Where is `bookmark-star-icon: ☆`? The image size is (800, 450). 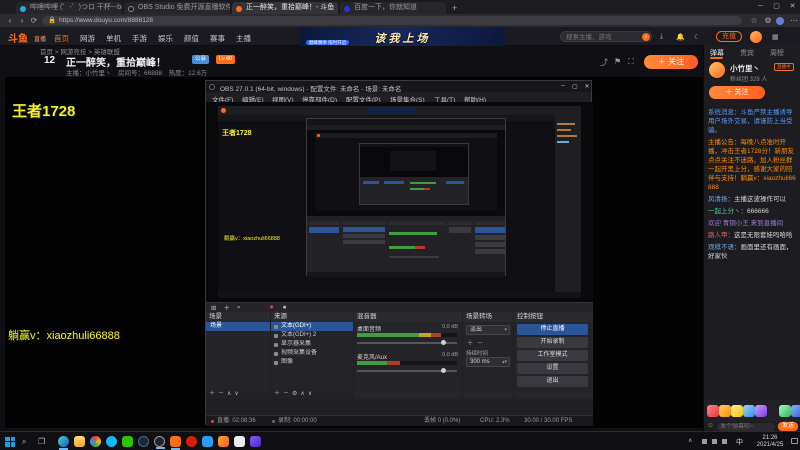
bookmark-star-icon: ☆ is located at coordinates (754, 20).